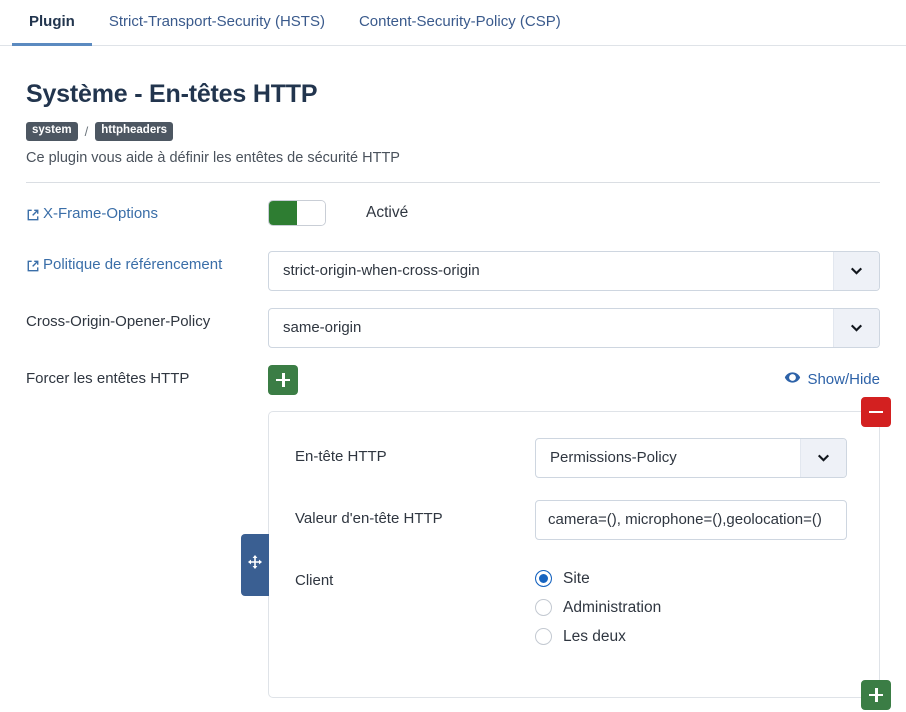  What do you see at coordinates (613, 458) in the screenshot?
I see `select-http-header-value: Permissions-Policy` at bounding box center [613, 458].